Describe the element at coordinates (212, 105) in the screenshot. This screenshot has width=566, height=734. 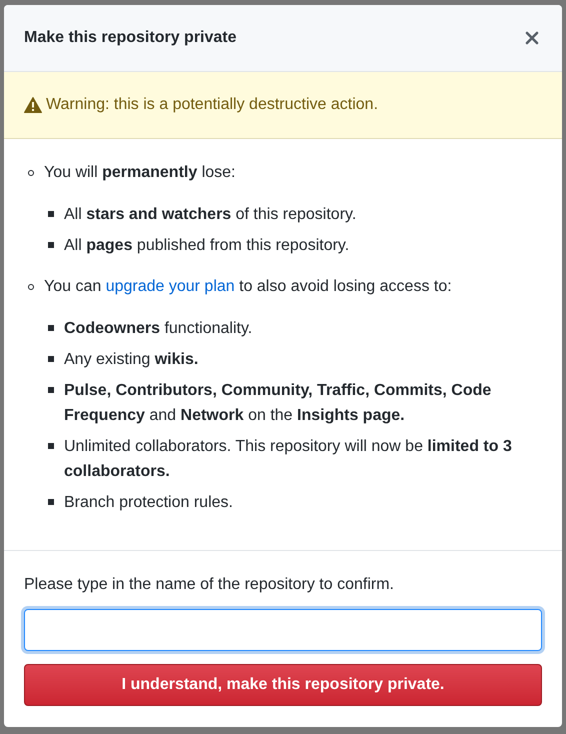
I see `warning-text: Warning: this is a potentially destructive action.` at that location.